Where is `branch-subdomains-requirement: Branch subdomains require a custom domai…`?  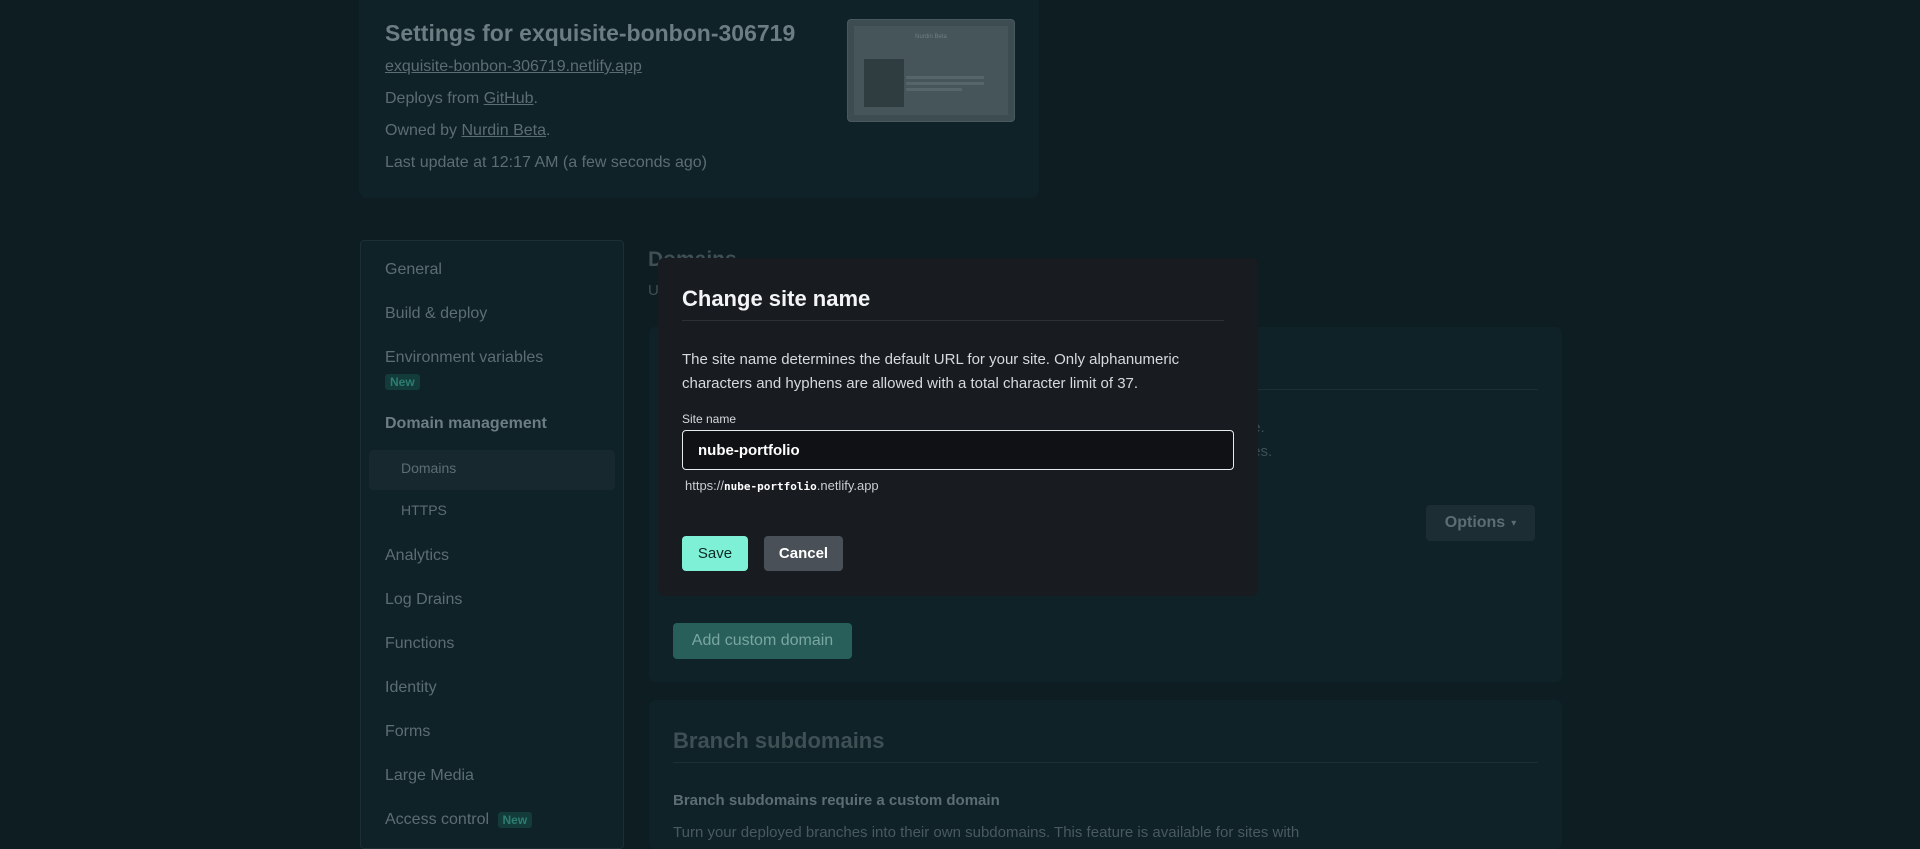
branch-subdomains-requirement: Branch subdomains require a custom domai… is located at coordinates (836, 800).